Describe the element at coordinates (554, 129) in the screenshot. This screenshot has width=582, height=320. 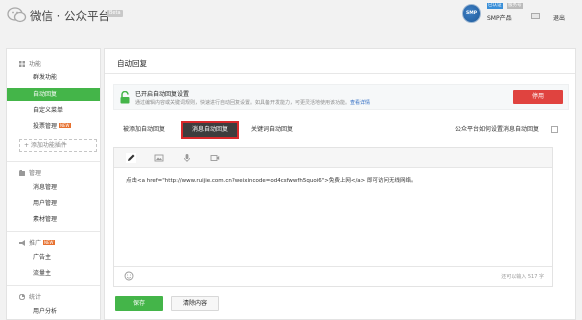
I see `help-checkbox` at that location.